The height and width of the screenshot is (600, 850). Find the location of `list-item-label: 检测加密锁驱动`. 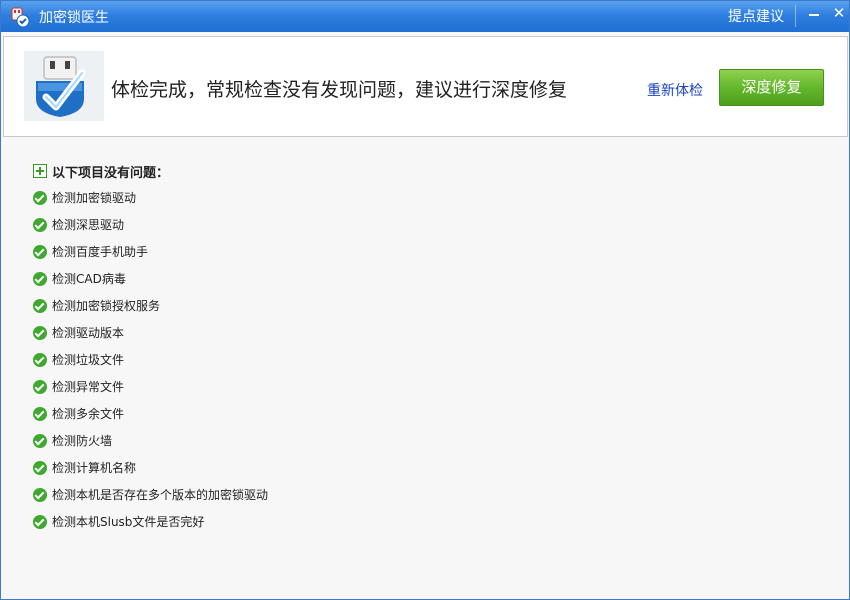

list-item-label: 检测加密锁驱动 is located at coordinates (94, 198).